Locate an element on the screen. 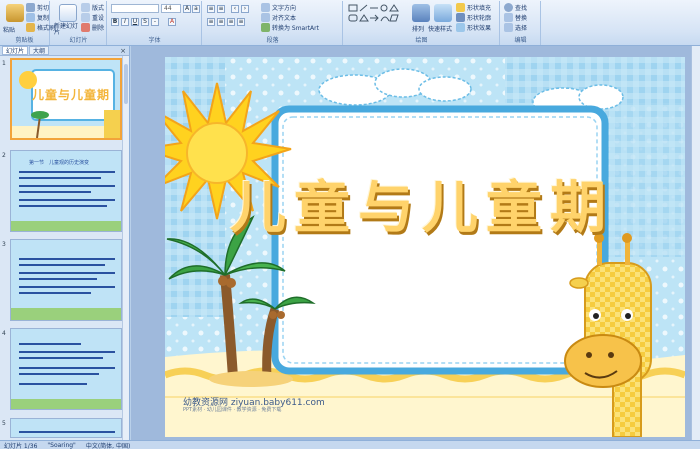 Image resolution: width=700 pixels, height=449 pixels. grow-font-button: A is located at coordinates (187, 9).